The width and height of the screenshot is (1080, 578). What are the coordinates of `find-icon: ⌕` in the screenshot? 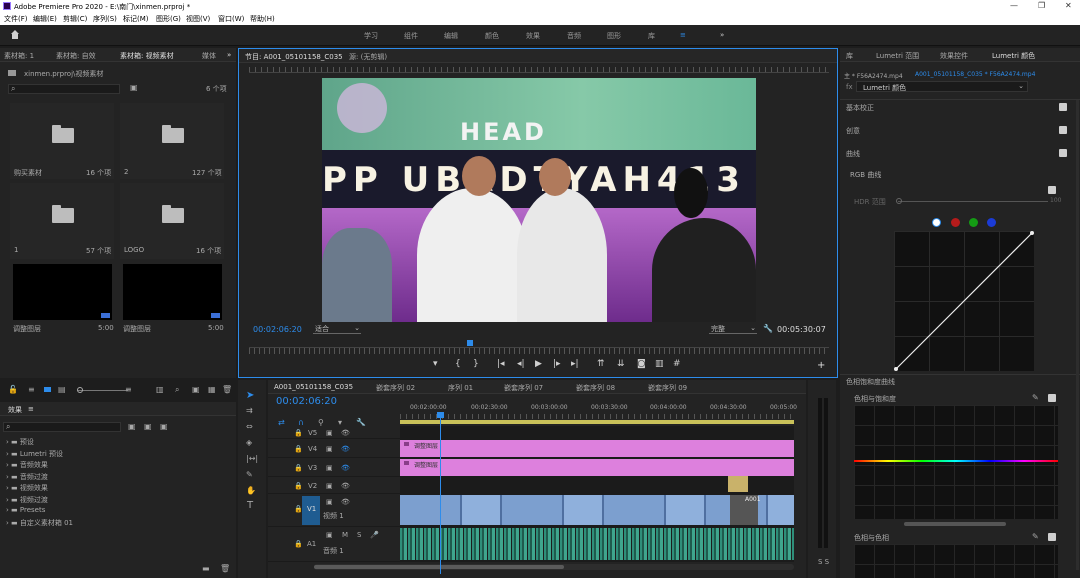 It's located at (177, 390).